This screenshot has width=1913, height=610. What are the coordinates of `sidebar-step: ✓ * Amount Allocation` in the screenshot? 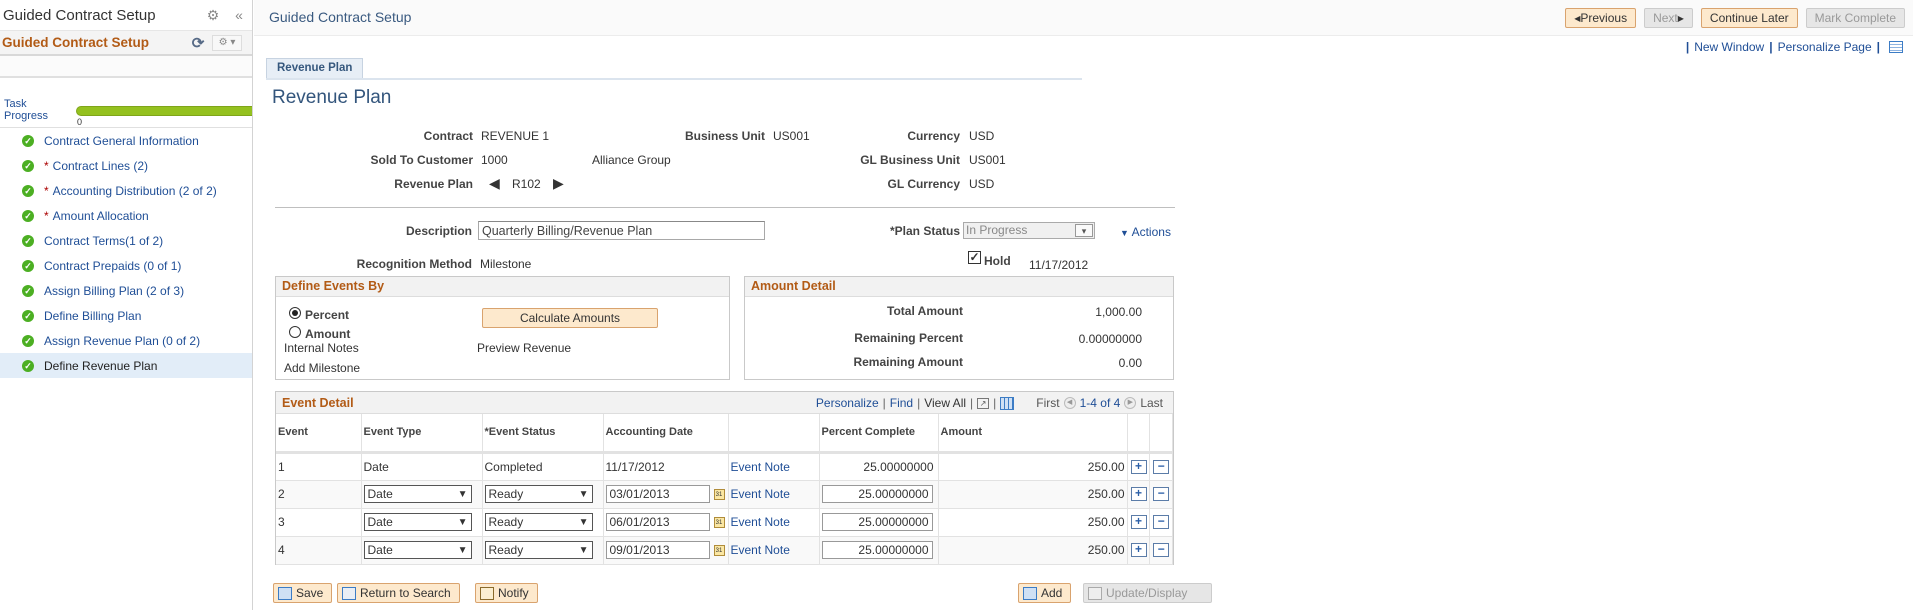 It's located at (126, 215).